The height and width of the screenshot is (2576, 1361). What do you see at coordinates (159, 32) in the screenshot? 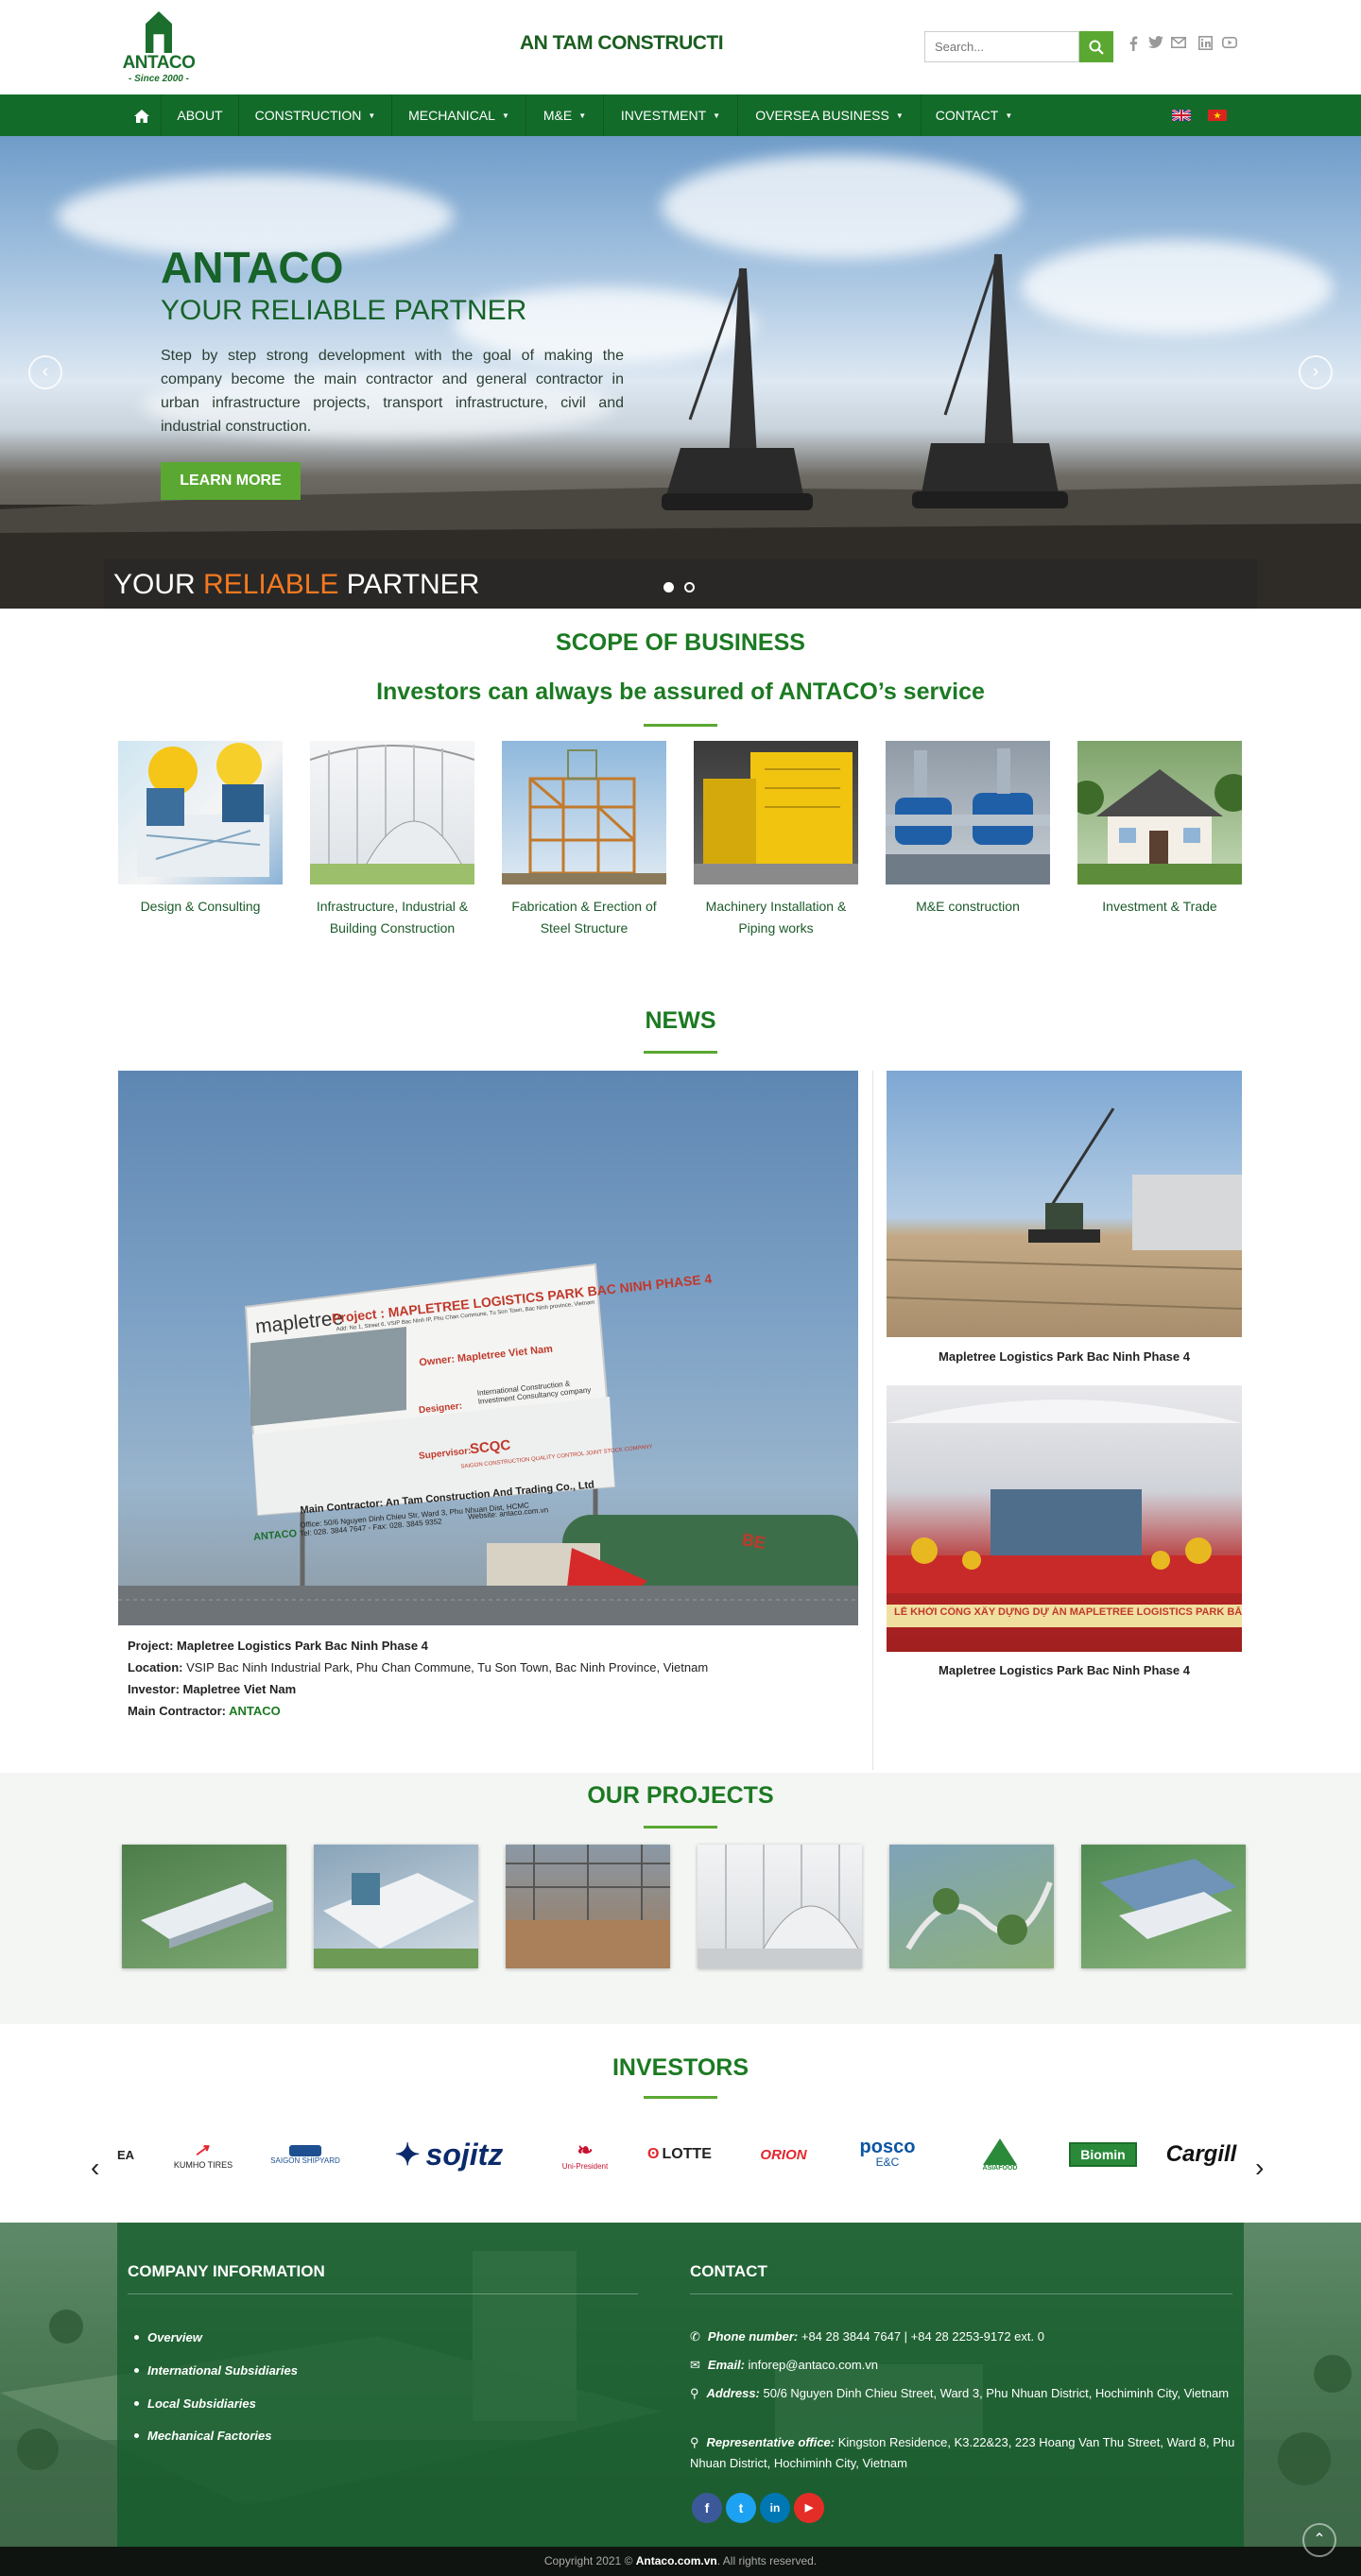
I see `logo-house-icon` at bounding box center [159, 32].